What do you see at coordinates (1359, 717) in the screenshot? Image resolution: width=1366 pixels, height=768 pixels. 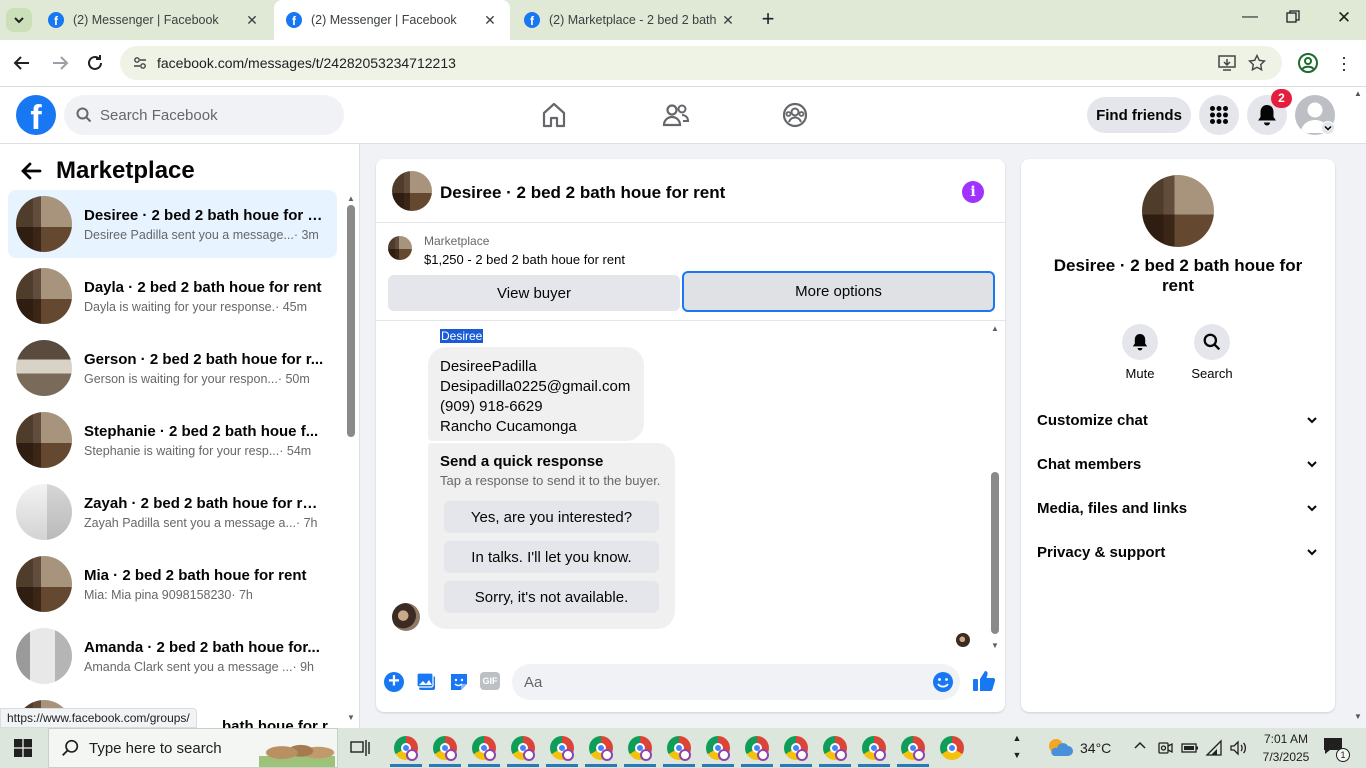 I see `page-scrollbar-down-arrow: ▼` at bounding box center [1359, 717].